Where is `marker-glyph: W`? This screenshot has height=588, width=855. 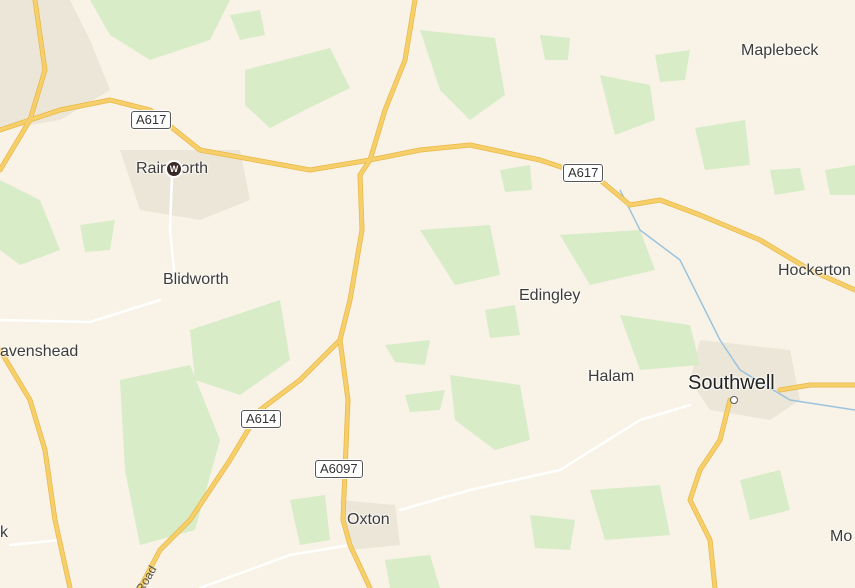 marker-glyph: W is located at coordinates (174, 169).